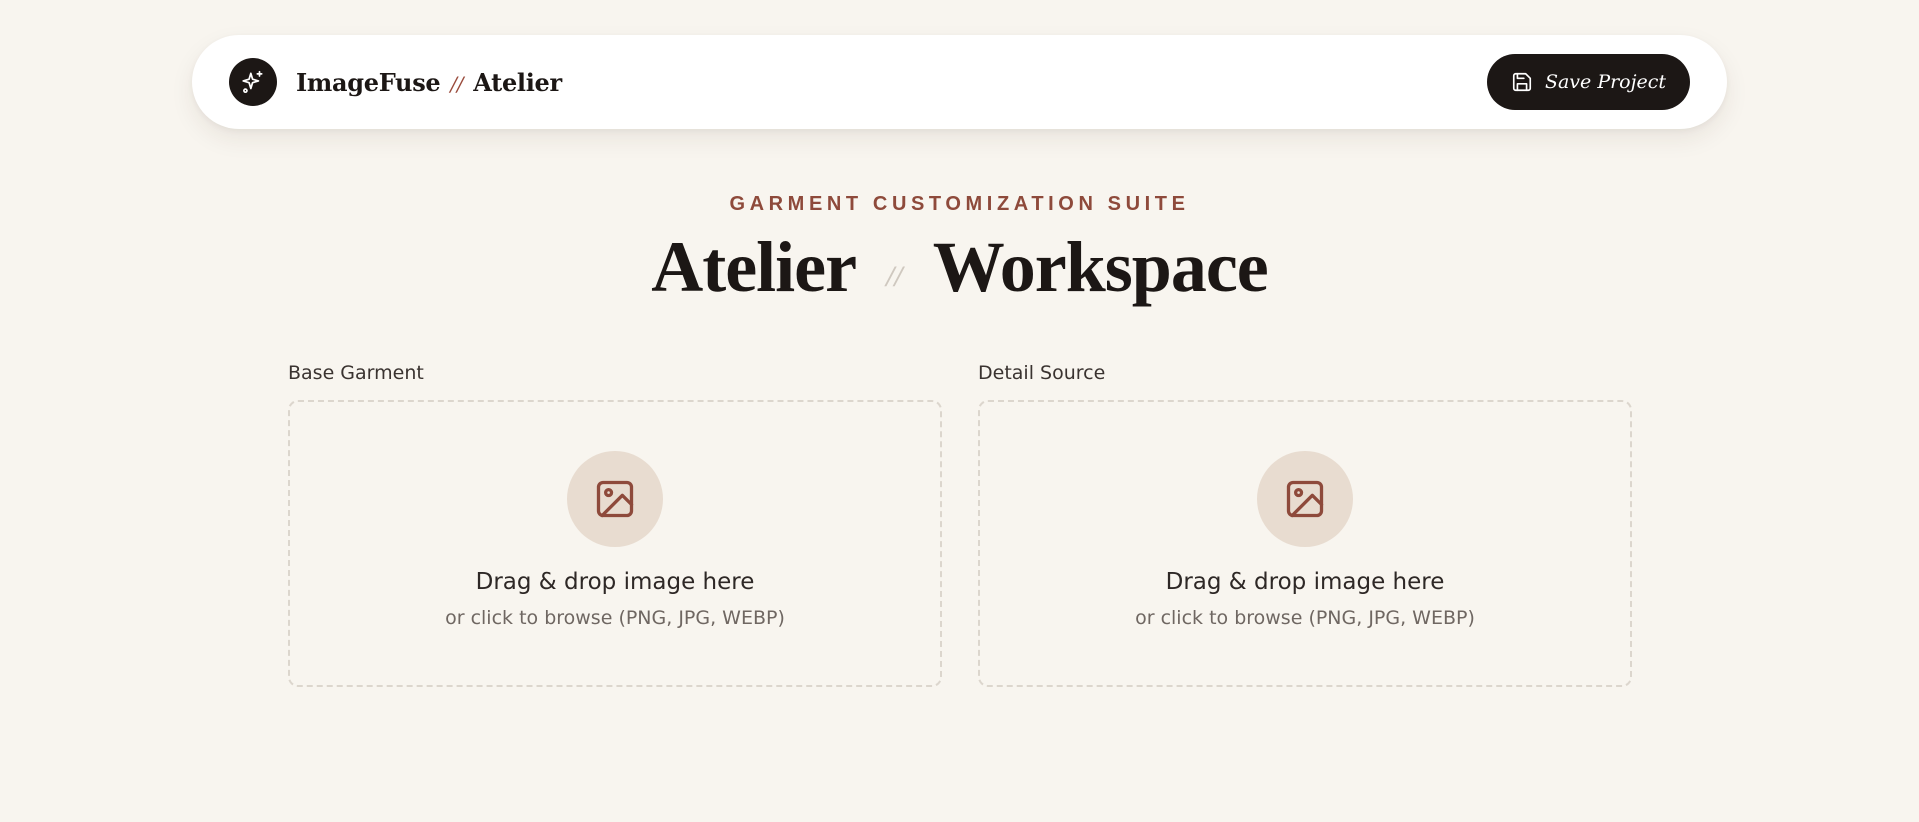 The height and width of the screenshot is (822, 1919). Describe the element at coordinates (1605, 82) in the screenshot. I see `save-project-label: Save Project` at that location.